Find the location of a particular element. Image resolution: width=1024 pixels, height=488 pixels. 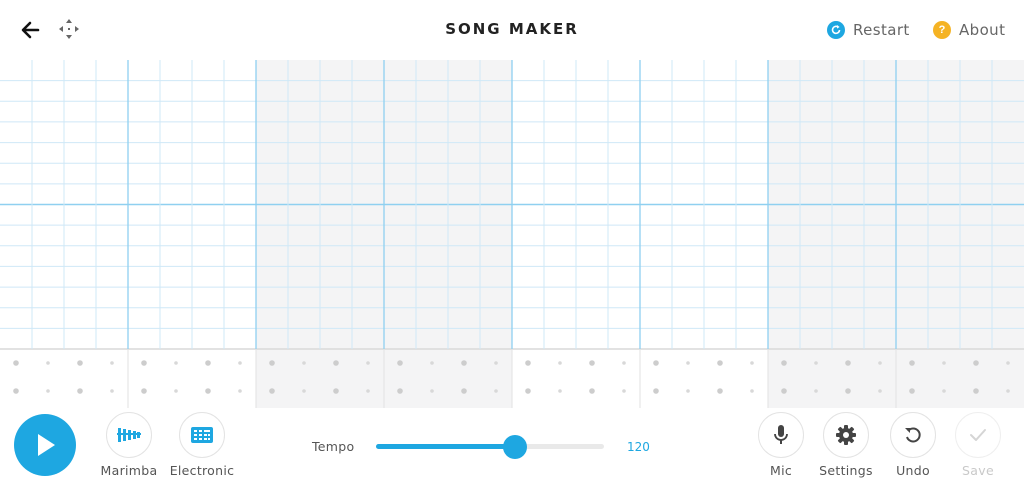

play-icon is located at coordinates (46, 445).